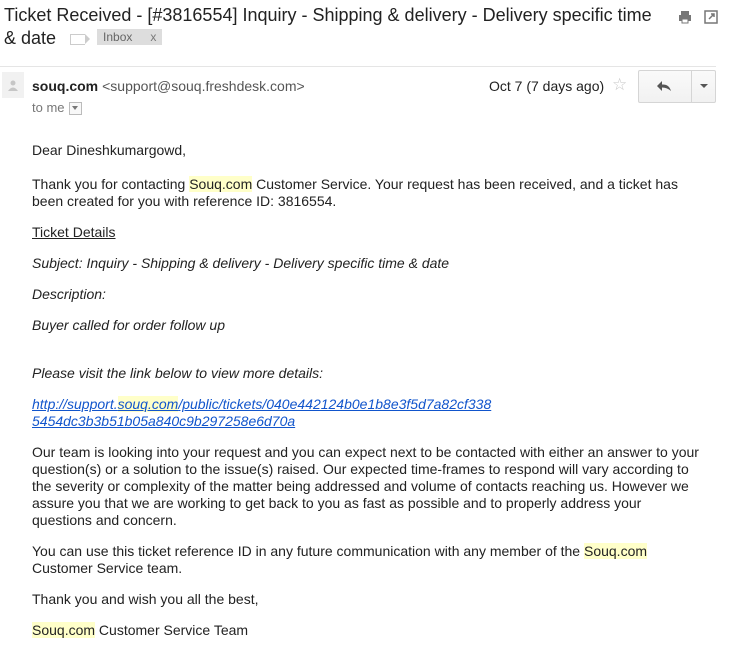 Image resolution: width=742 pixels, height=657 pixels. I want to click on remove-label-button: x, so click(153, 37).